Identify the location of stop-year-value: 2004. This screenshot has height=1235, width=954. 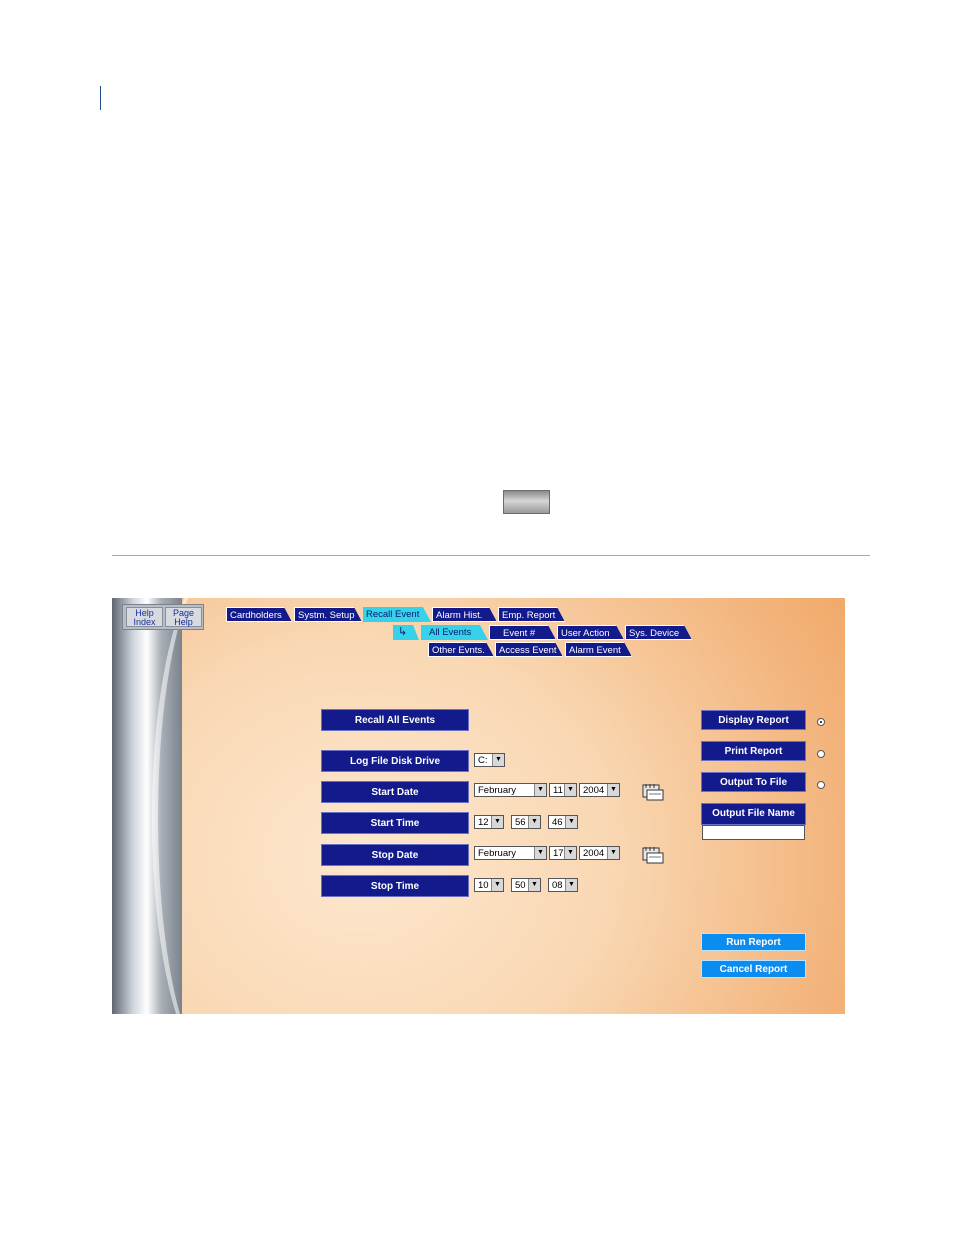
(594, 853).